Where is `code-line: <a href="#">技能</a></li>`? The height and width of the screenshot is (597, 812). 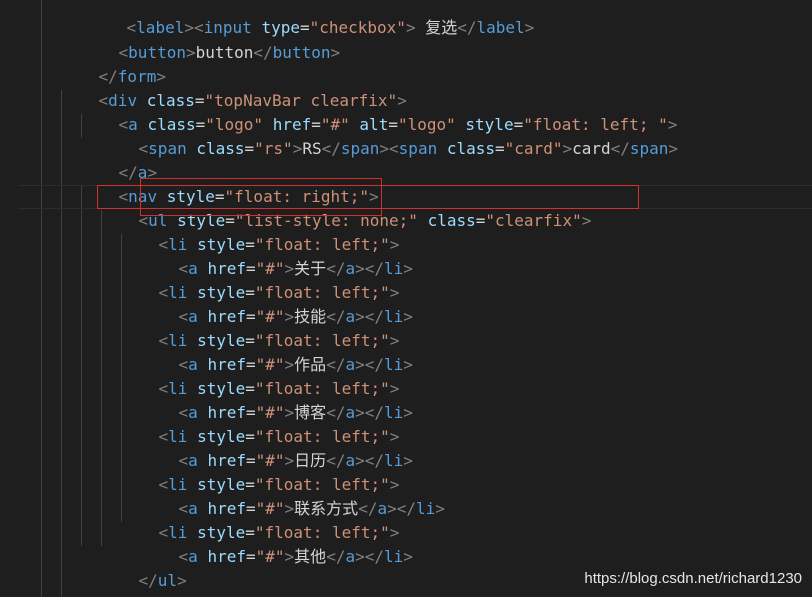
code-line: <a href="#">技能</a></li> is located at coordinates (276, 303).